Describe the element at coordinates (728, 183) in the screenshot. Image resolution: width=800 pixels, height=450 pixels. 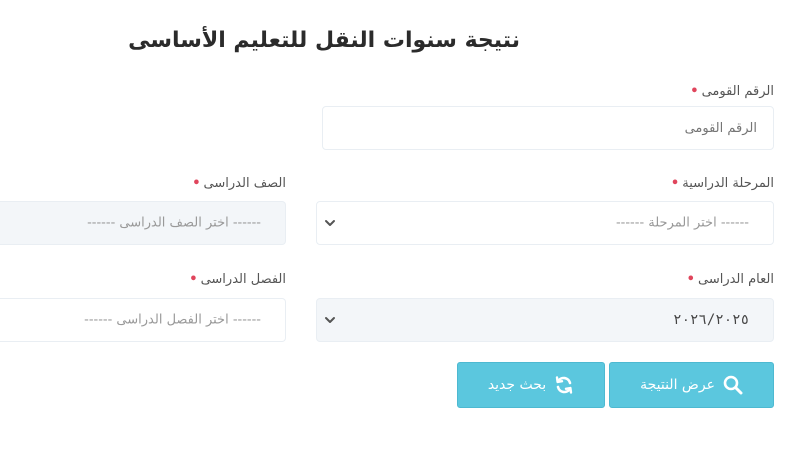
I see `stage-label-text: المرحلة الدراسية` at that location.